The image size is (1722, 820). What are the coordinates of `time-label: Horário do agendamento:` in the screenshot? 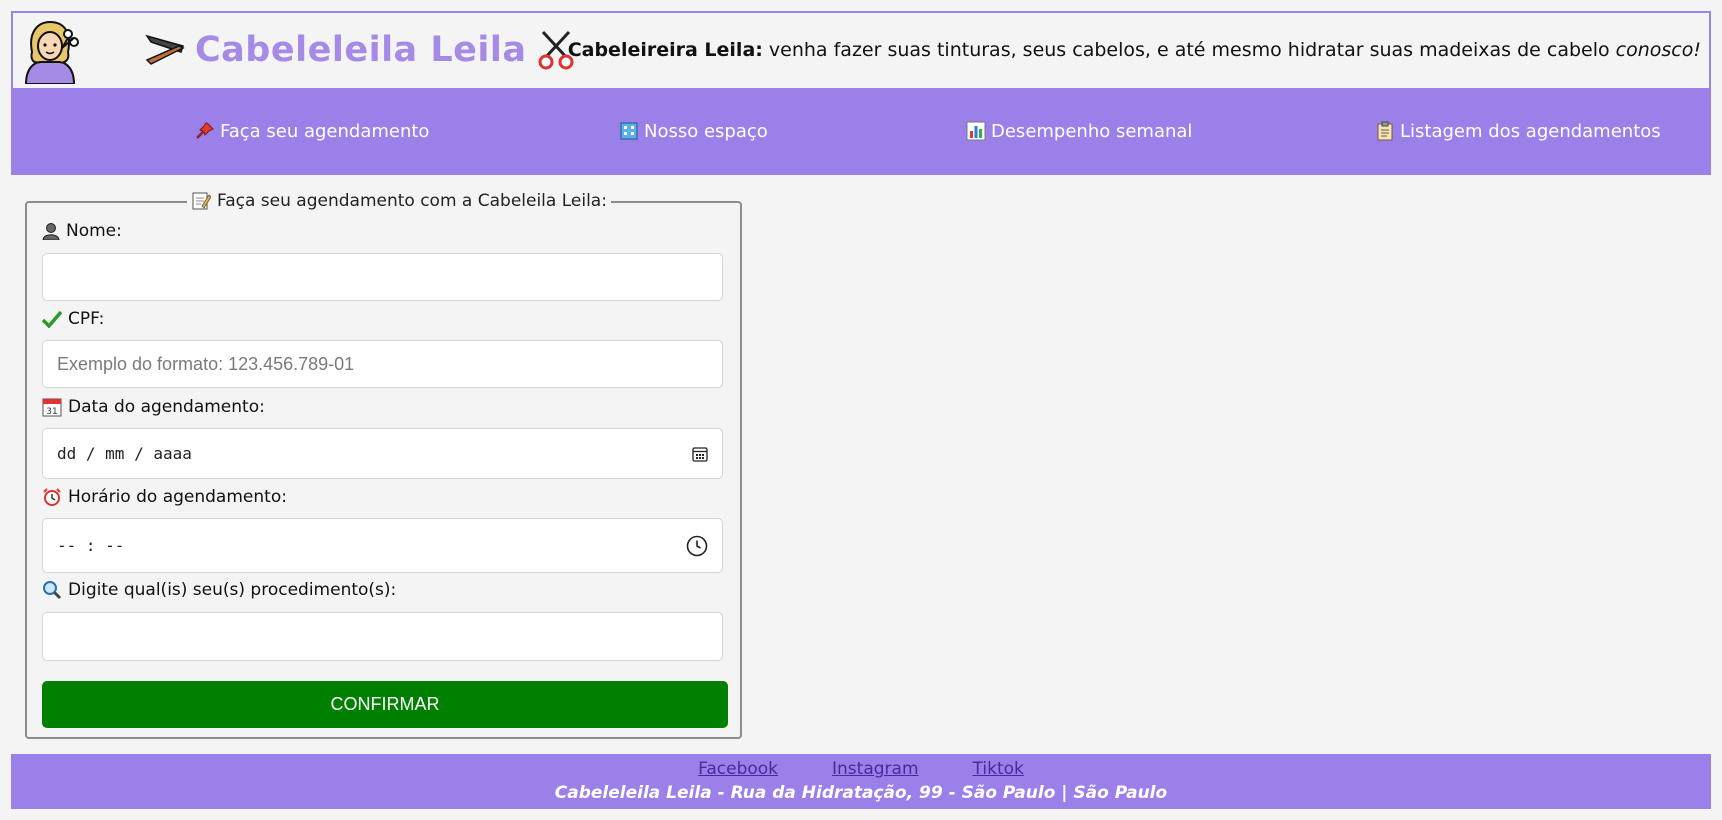 It's located at (164, 497).